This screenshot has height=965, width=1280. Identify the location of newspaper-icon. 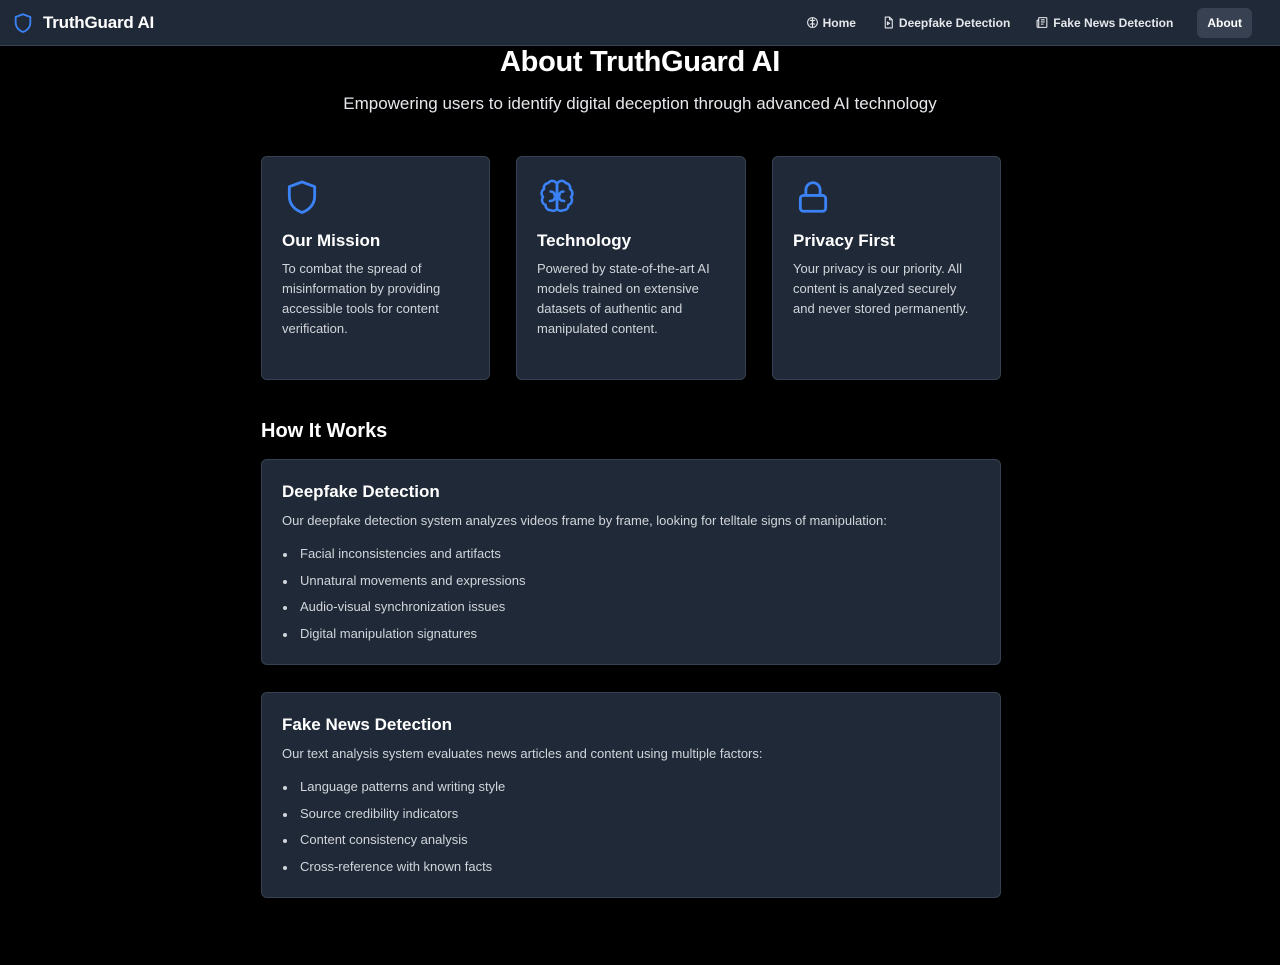
(1042, 23).